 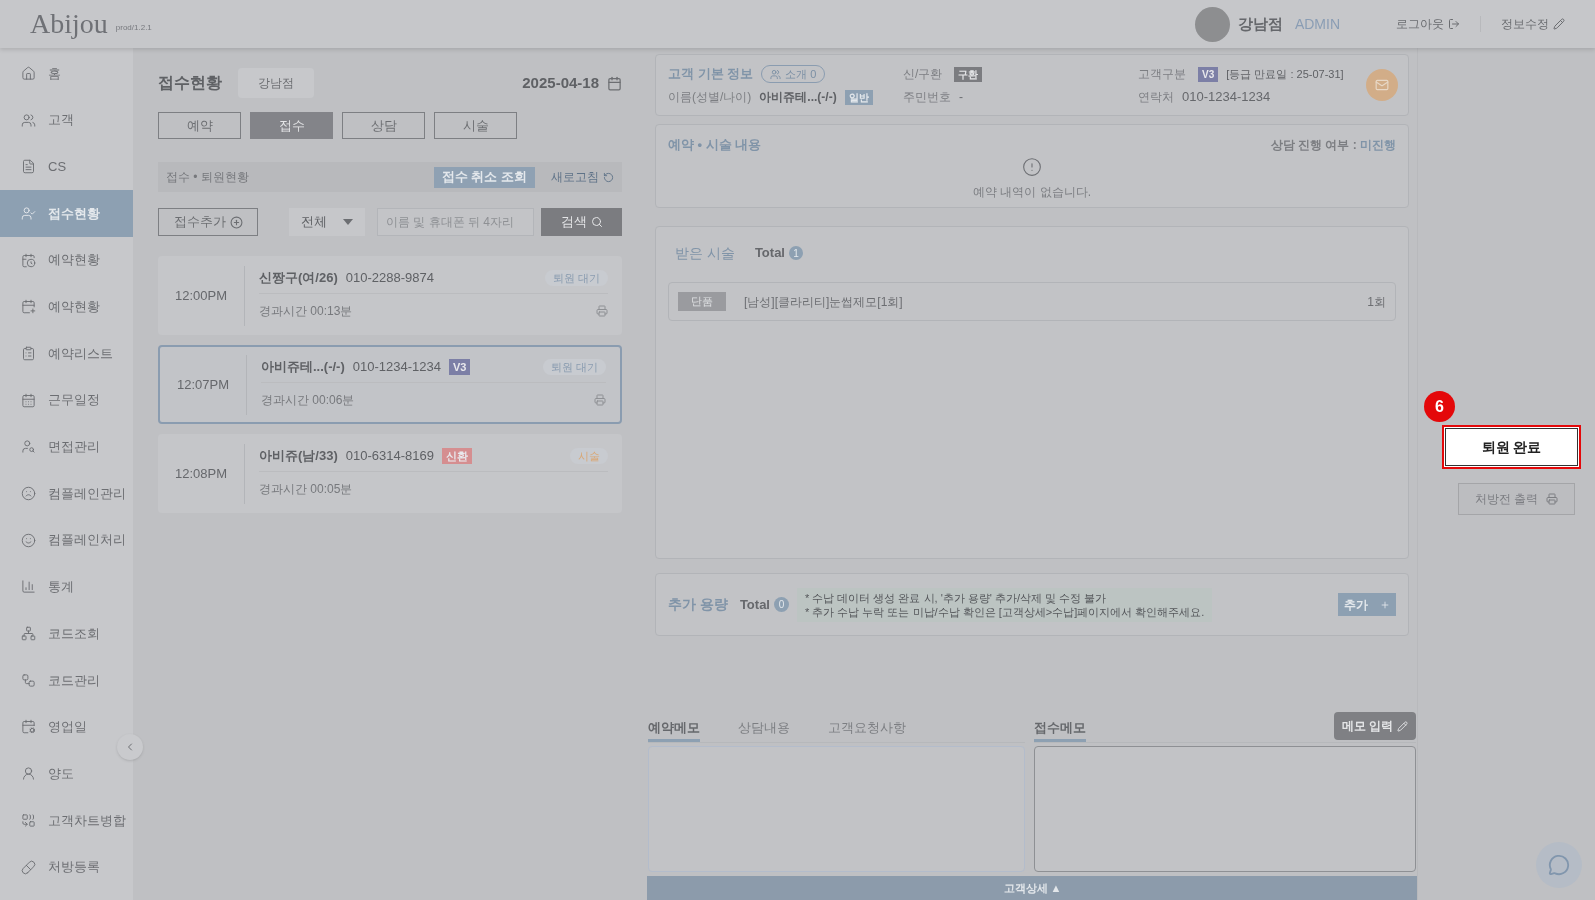 What do you see at coordinates (202, 384) in the screenshot?
I see `time-label: 12:07PM` at bounding box center [202, 384].